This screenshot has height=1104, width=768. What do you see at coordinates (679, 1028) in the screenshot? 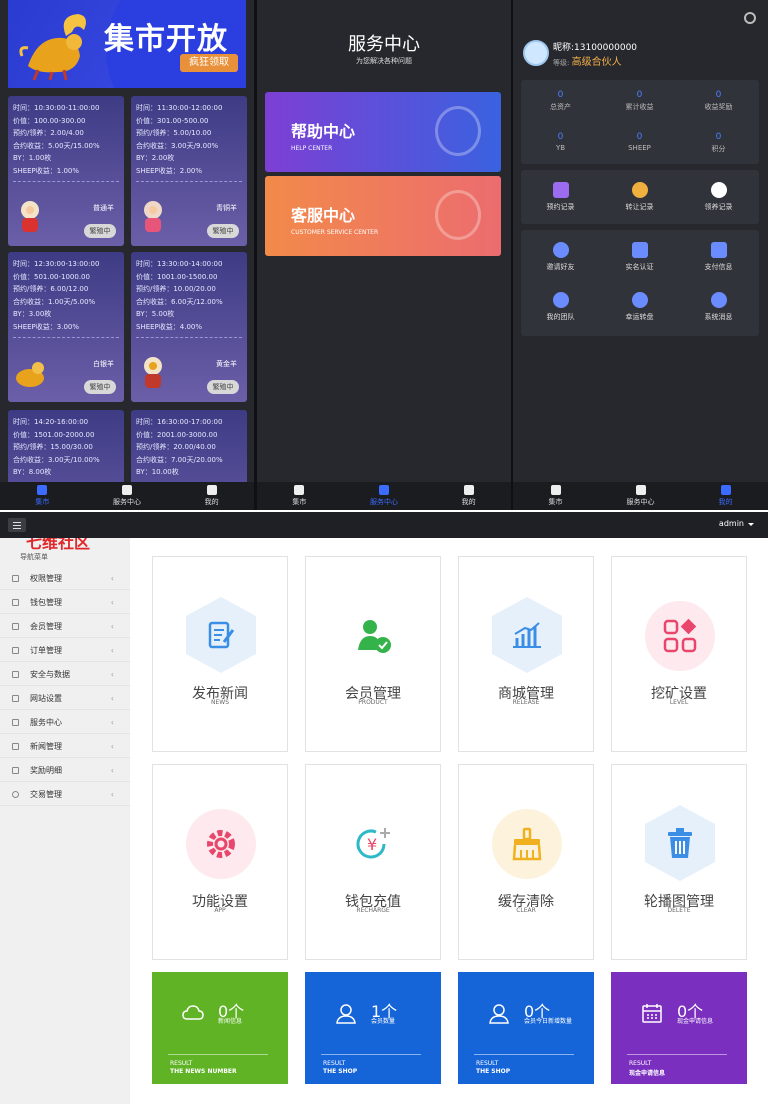
I see `cash-request-card: 0个 现金申请信息 RESULT 现金申请信息` at bounding box center [679, 1028].